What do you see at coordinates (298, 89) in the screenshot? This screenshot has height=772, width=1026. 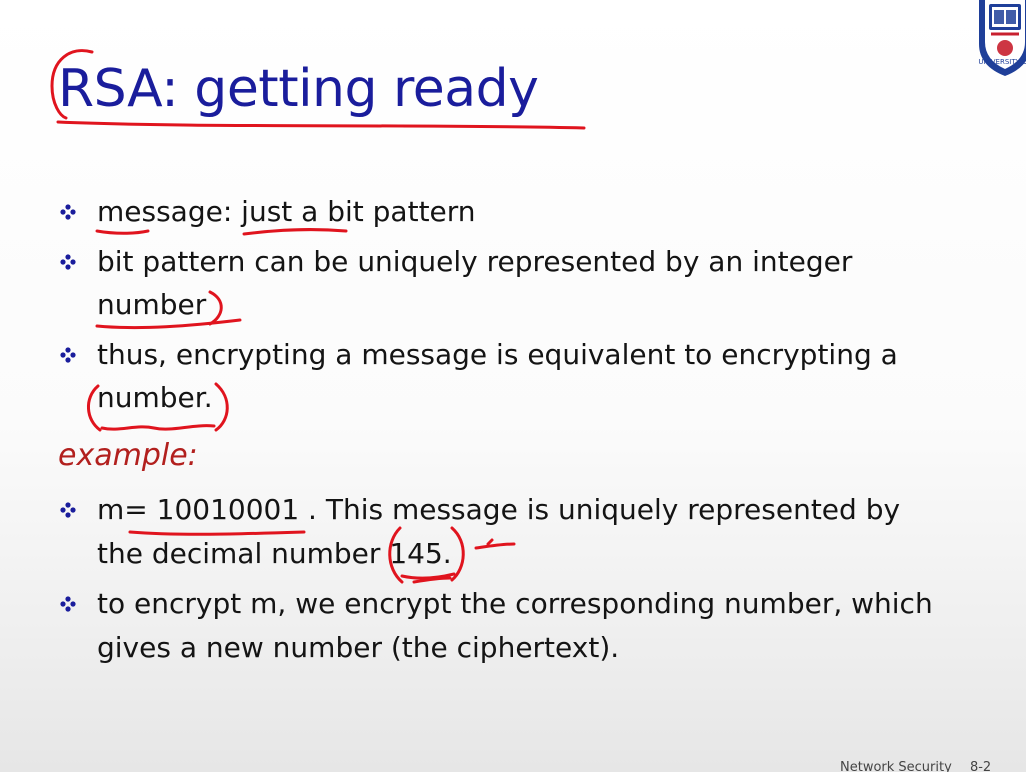 I see `slide-title: RSA: getting ready` at bounding box center [298, 89].